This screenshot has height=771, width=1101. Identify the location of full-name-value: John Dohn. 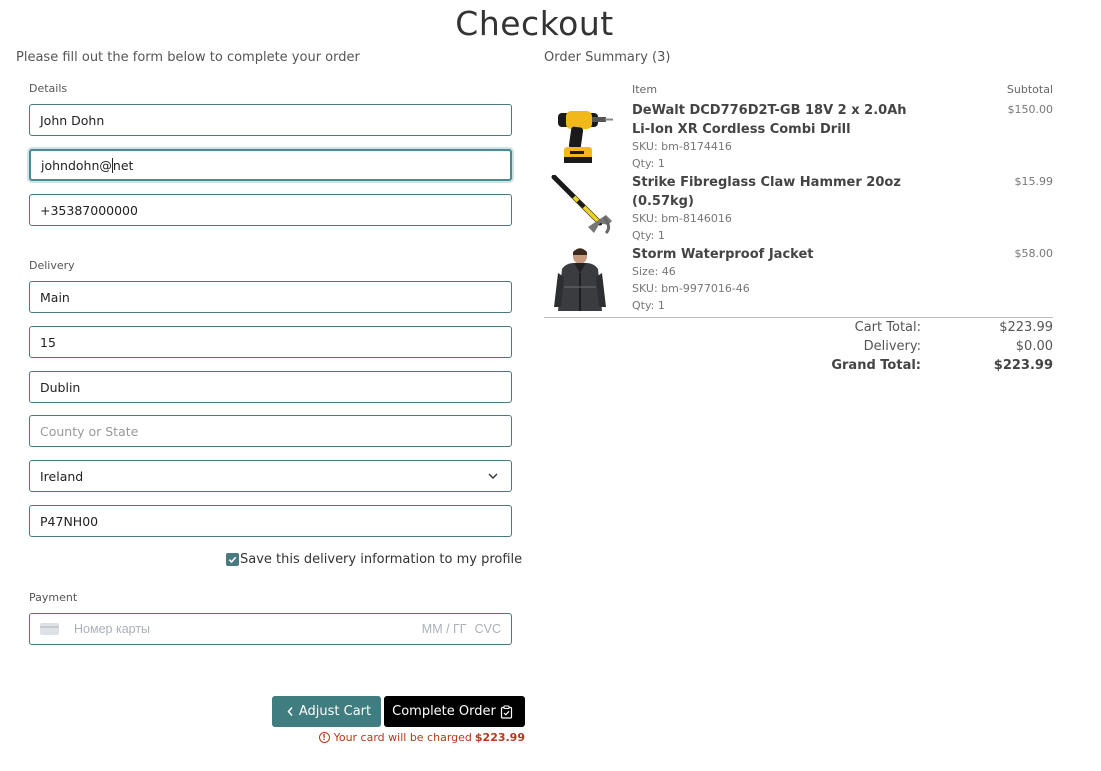
(72, 120).